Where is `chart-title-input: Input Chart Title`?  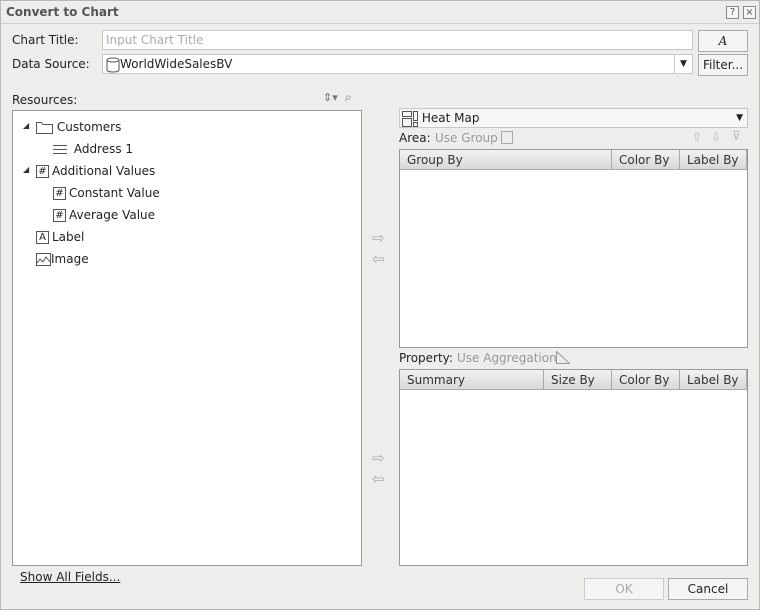
chart-title-input: Input Chart Title is located at coordinates (397, 40).